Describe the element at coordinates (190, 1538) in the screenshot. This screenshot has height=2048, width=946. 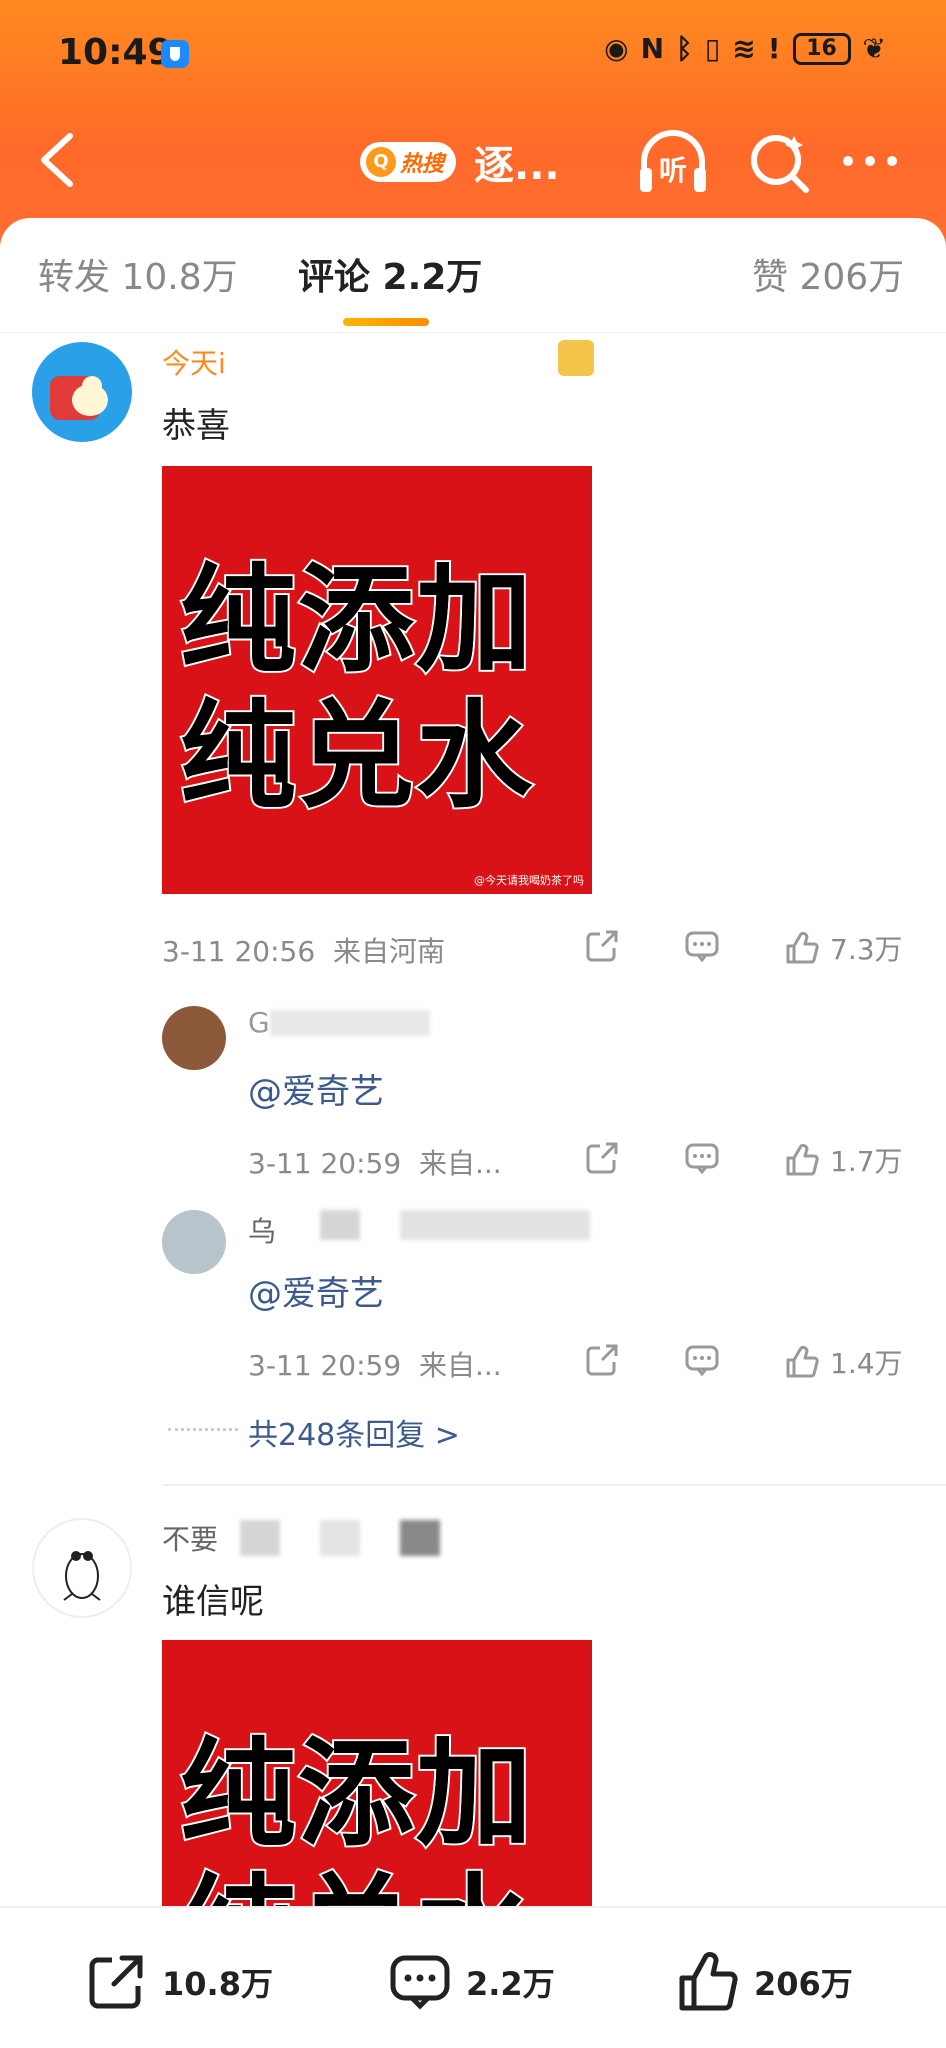
I see `comment-author: 不要` at that location.